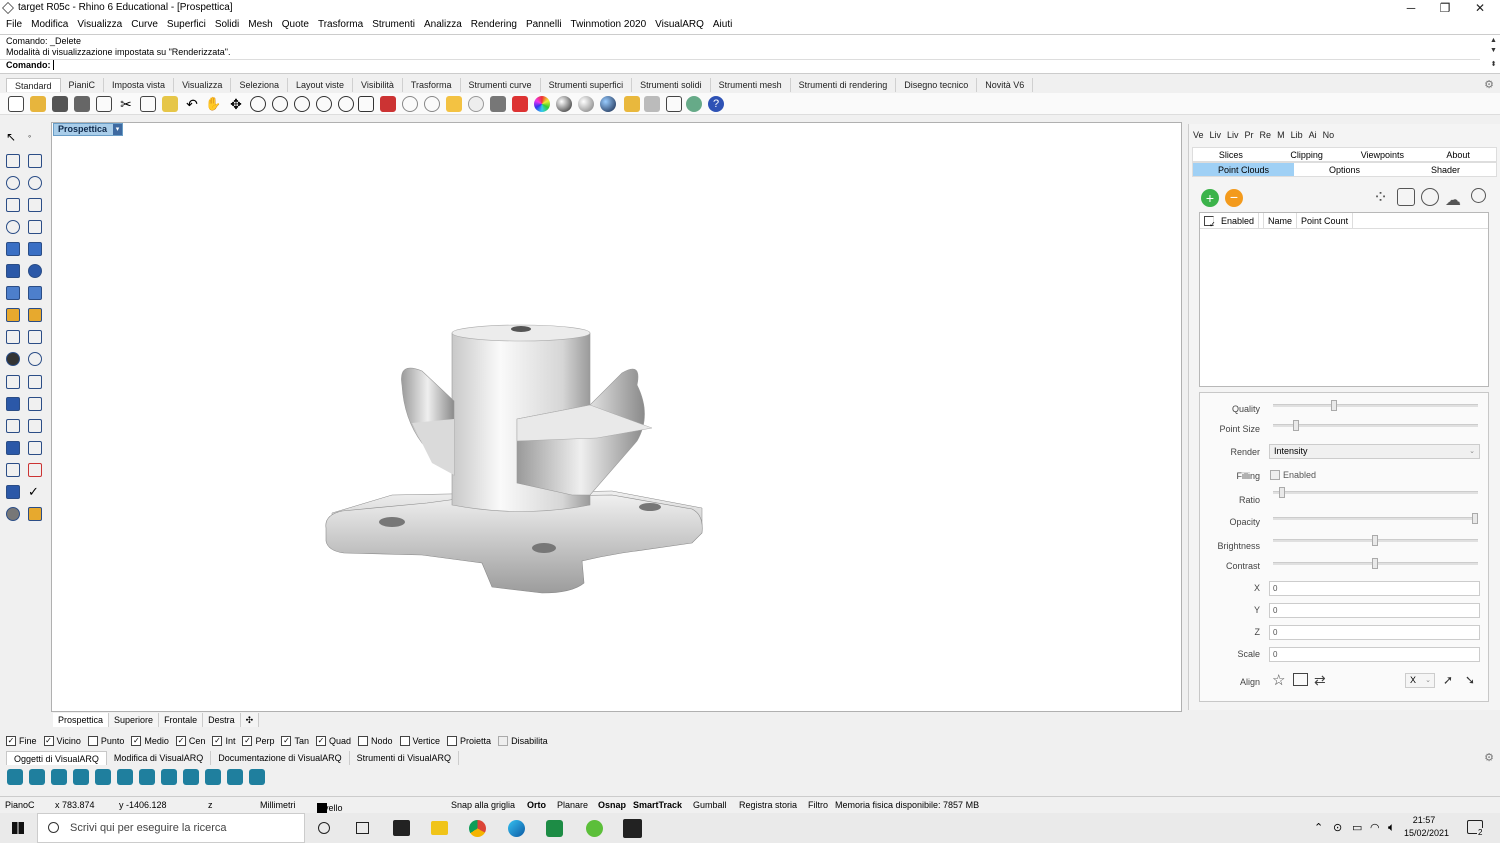 Image resolution: width=1500 pixels, height=843 pixels. I want to click on zoom-extents-icon, so click(302, 104).